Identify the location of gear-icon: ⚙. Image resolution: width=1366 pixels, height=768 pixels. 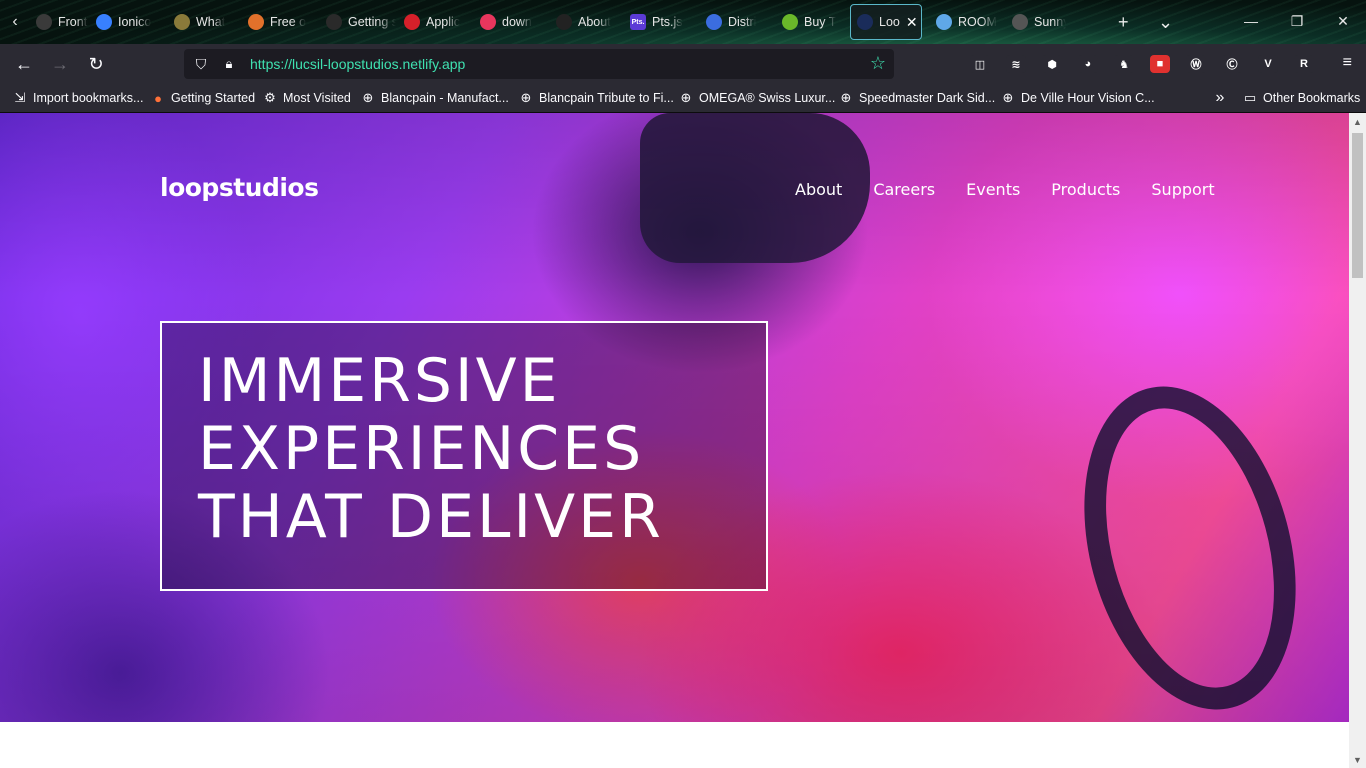
(270, 97).